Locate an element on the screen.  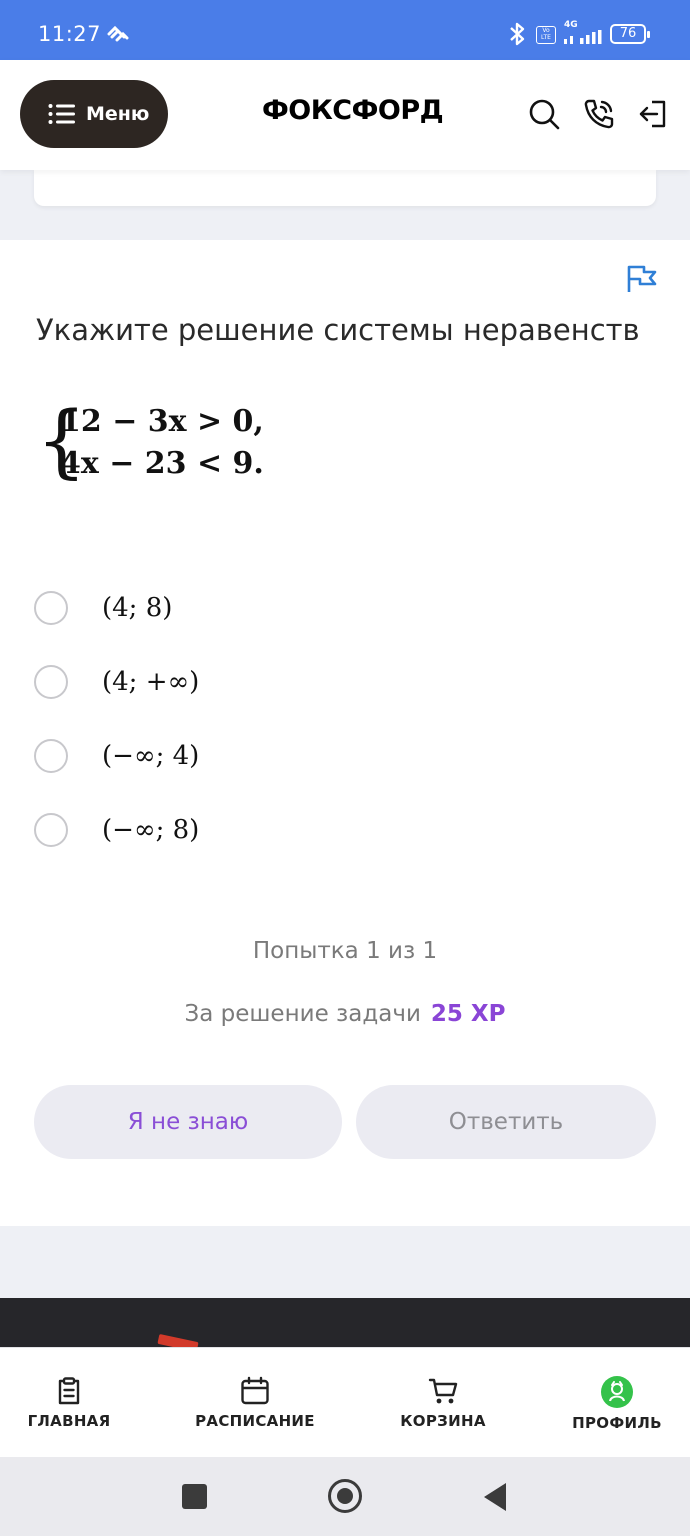
logout-icon is located at coordinates (653, 114).